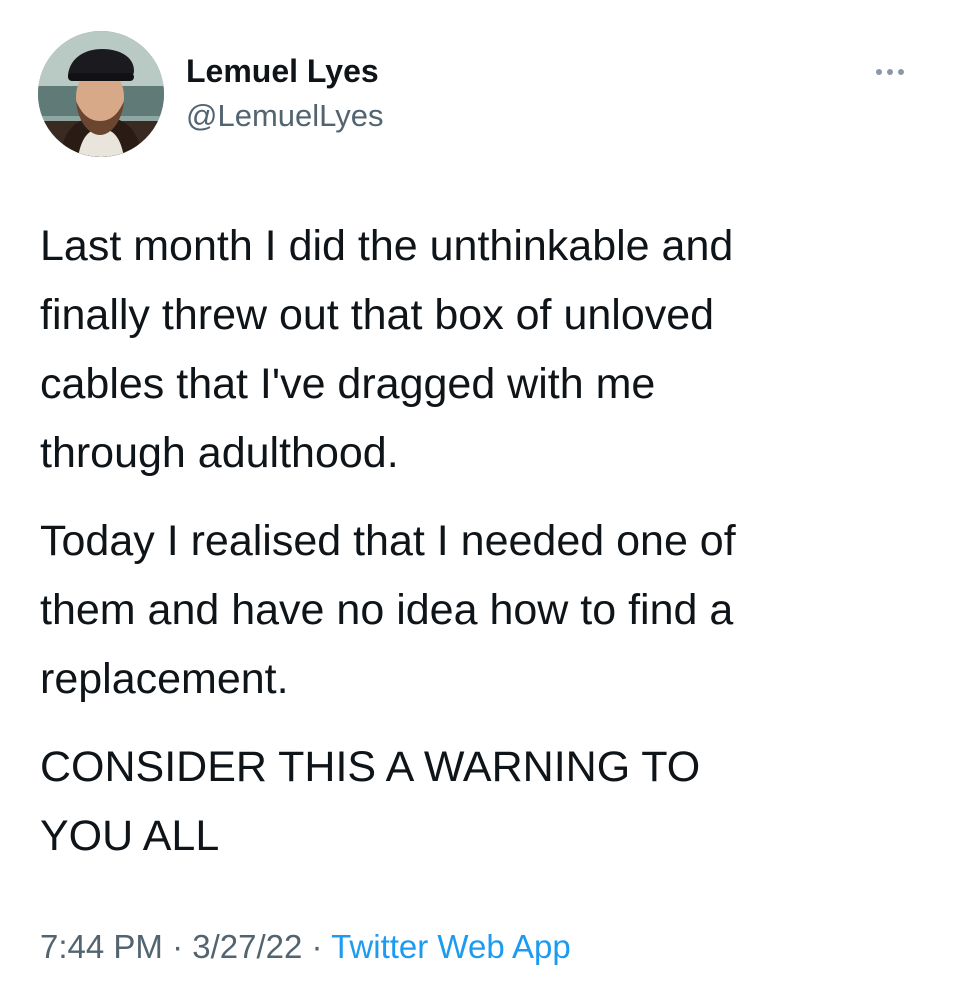 The width and height of the screenshot is (954, 996). I want to click on avatar-photo, so click(101, 94).